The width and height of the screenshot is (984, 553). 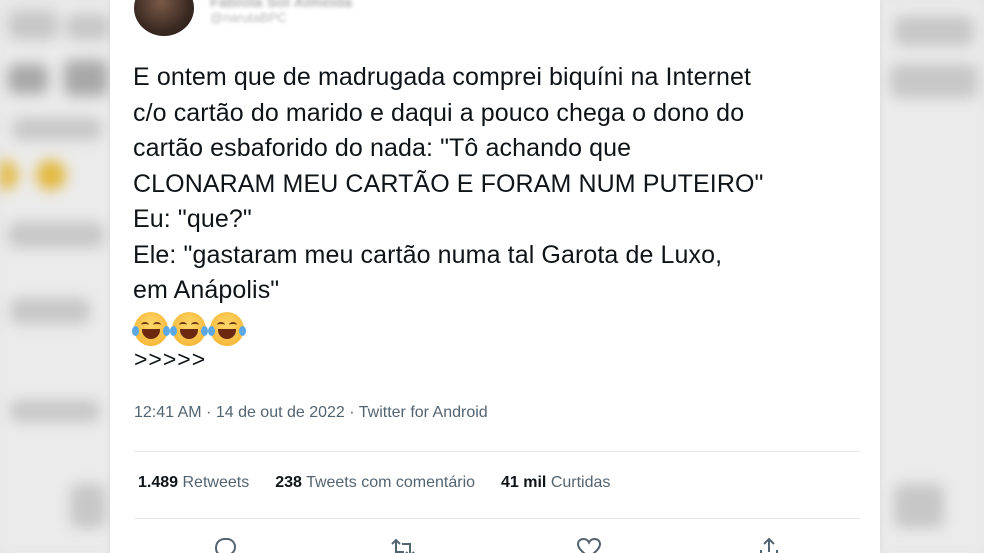 What do you see at coordinates (555, 483) in the screenshot?
I see `likes-stat: 41 mil Curtidas` at bounding box center [555, 483].